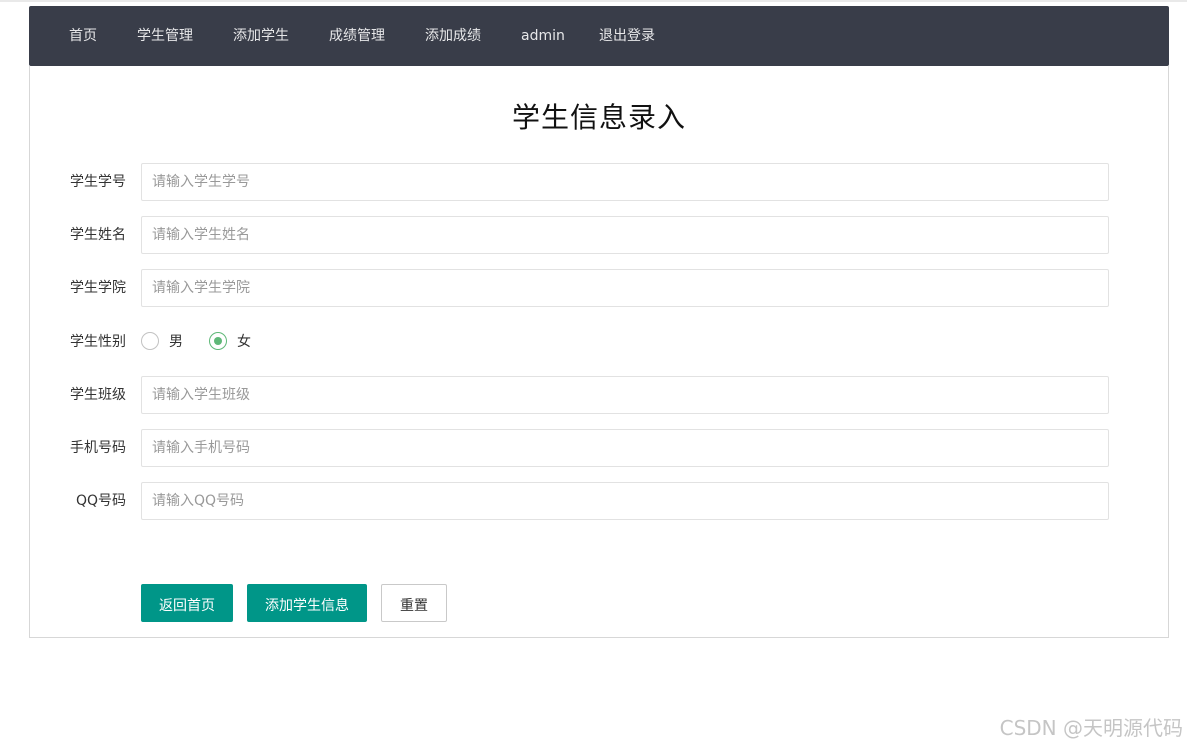  Describe the element at coordinates (176, 342) in the screenshot. I see `gender-male-label: 男` at that location.